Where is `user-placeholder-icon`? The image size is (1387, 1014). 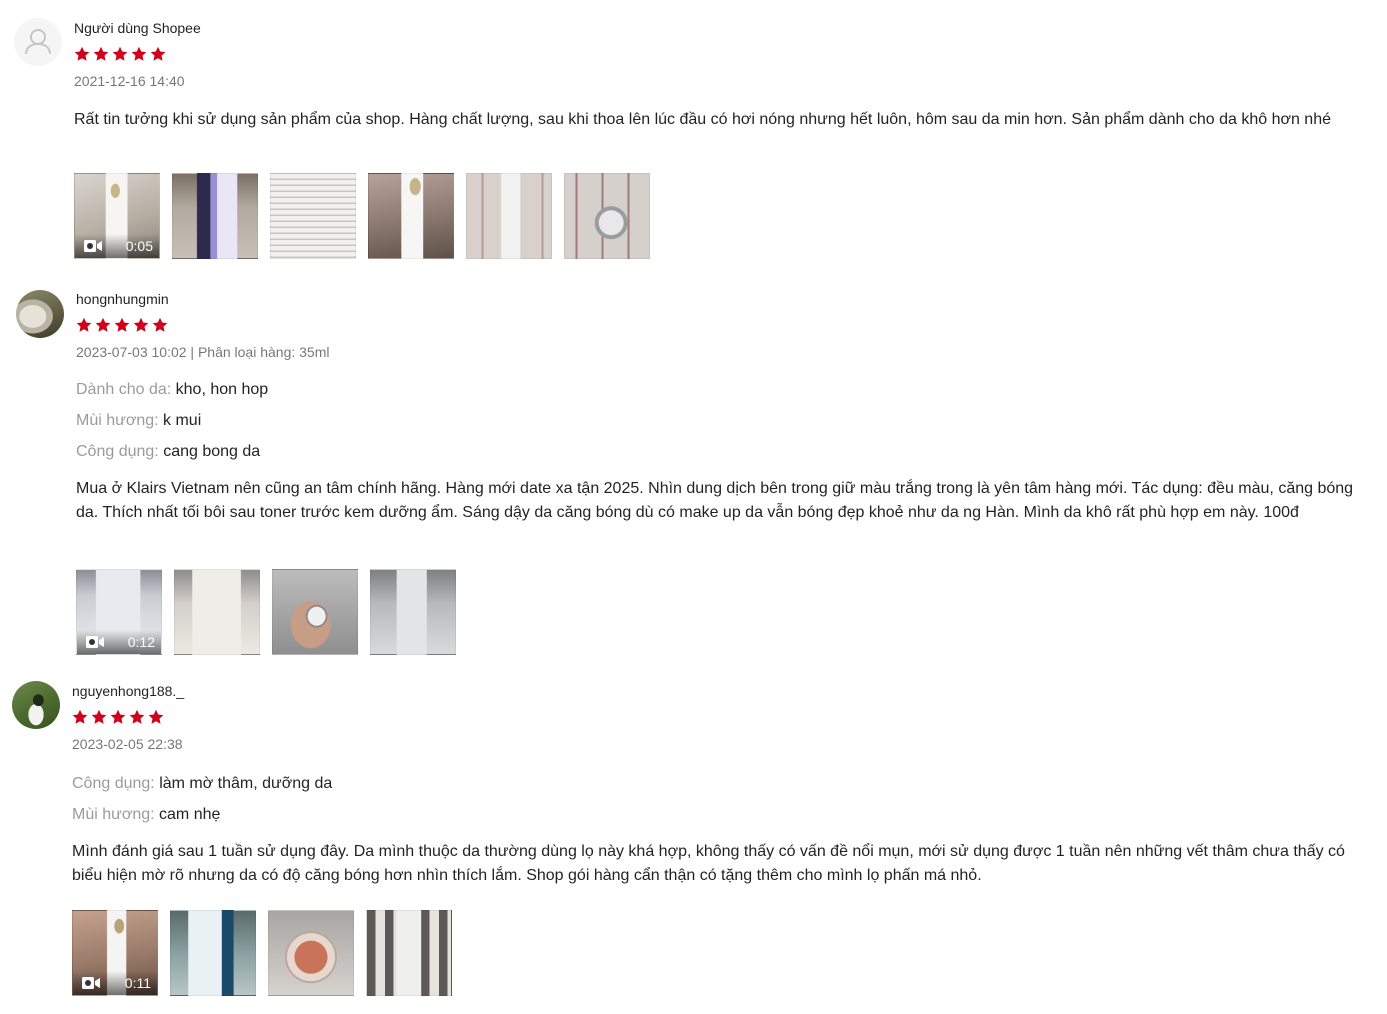
user-placeholder-icon is located at coordinates (38, 42).